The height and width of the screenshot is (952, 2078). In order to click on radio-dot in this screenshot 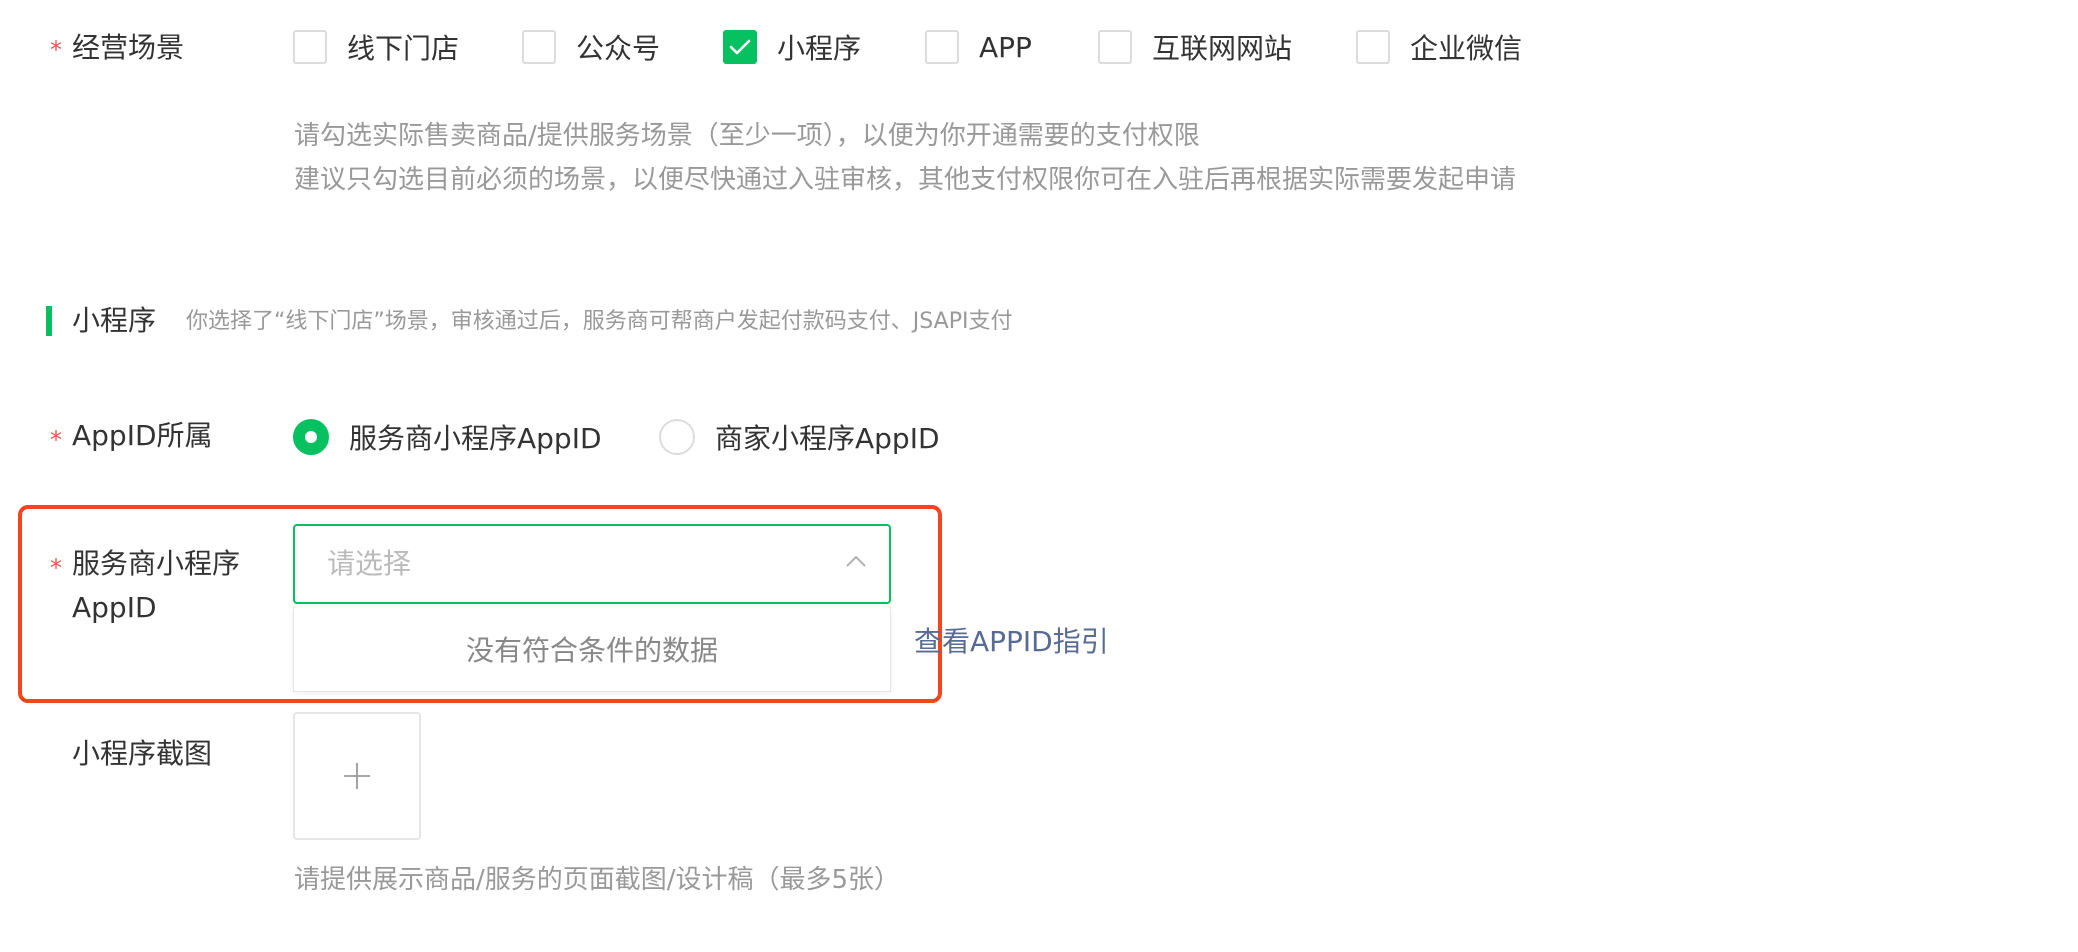, I will do `click(311, 437)`.